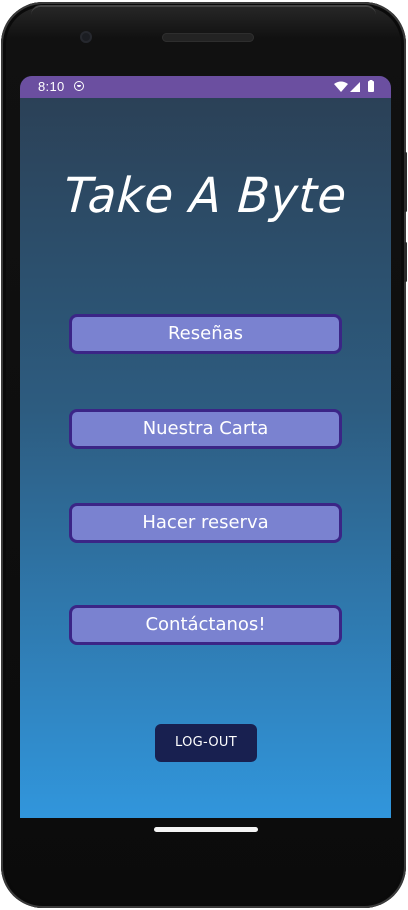  What do you see at coordinates (208, 37) in the screenshot?
I see `earpiece-speaker` at bounding box center [208, 37].